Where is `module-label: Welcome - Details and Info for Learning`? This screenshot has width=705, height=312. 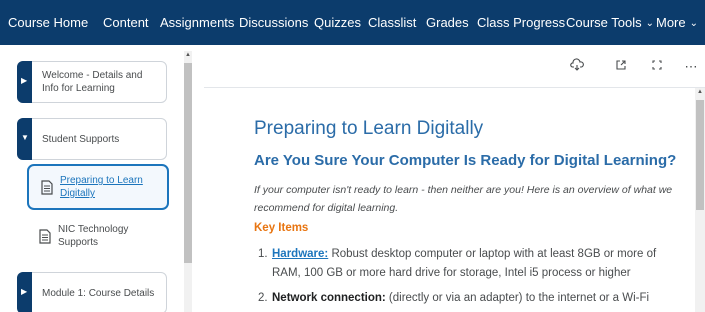 module-label: Welcome - Details and Info for Learning is located at coordinates (92, 82).